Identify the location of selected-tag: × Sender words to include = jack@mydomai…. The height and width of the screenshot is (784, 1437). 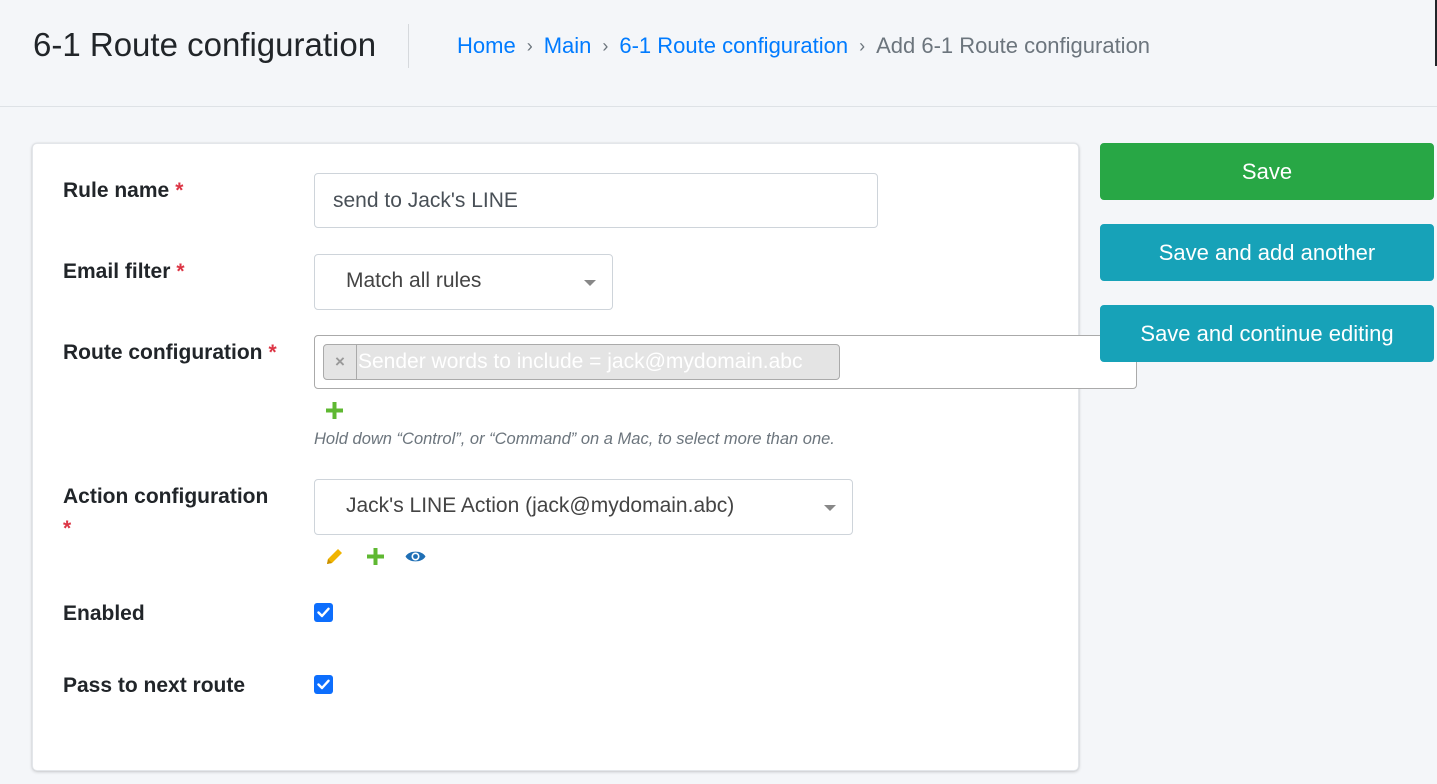
(581, 362).